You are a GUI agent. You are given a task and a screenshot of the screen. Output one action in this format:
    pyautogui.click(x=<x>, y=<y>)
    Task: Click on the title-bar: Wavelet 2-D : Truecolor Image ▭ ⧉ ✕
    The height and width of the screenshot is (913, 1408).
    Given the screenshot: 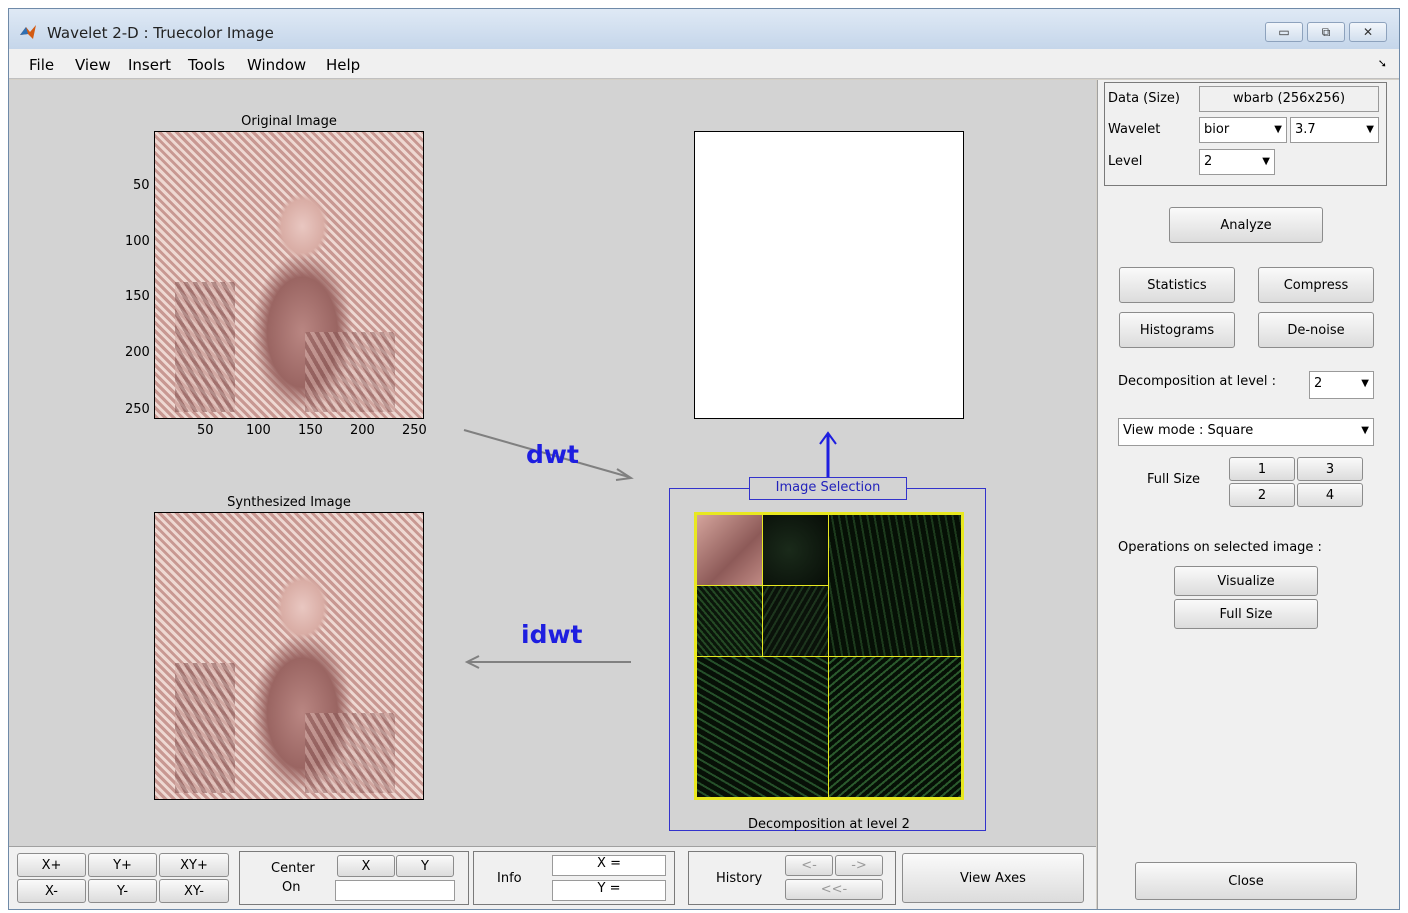 What is the action you would take?
    pyautogui.click(x=704, y=29)
    